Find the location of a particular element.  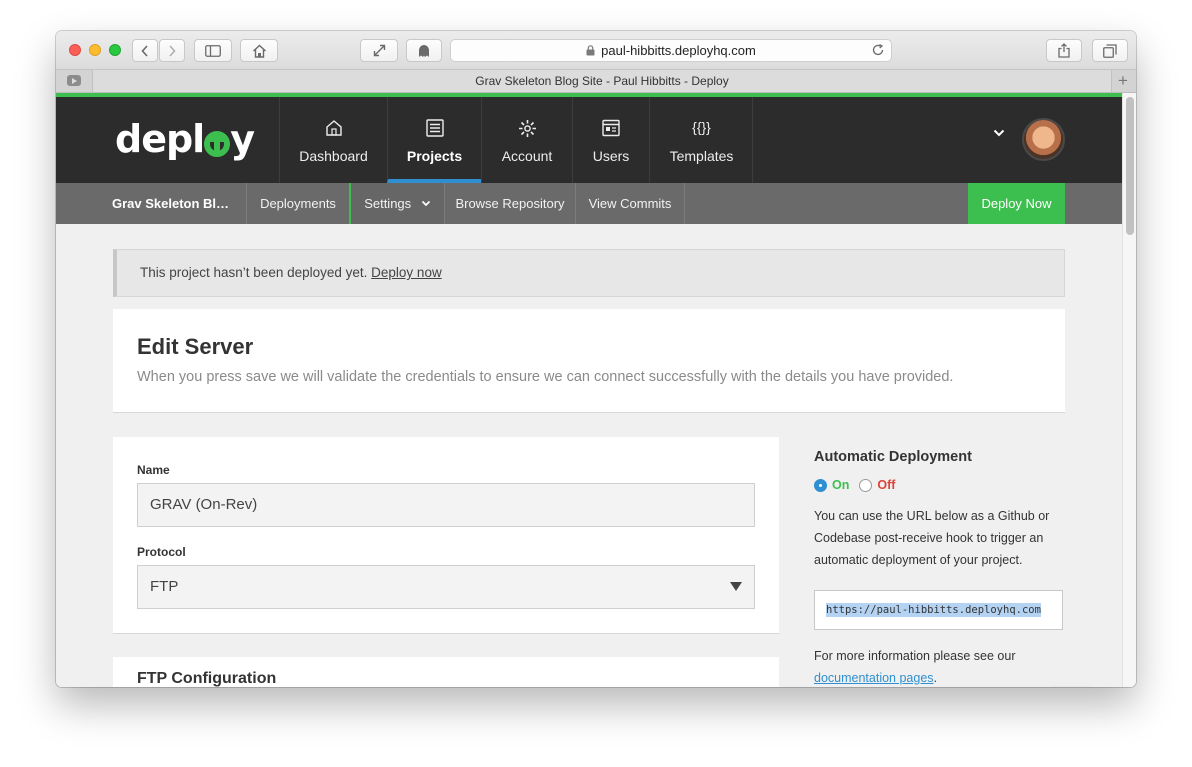

page-title: Edit Server is located at coordinates (195, 346).